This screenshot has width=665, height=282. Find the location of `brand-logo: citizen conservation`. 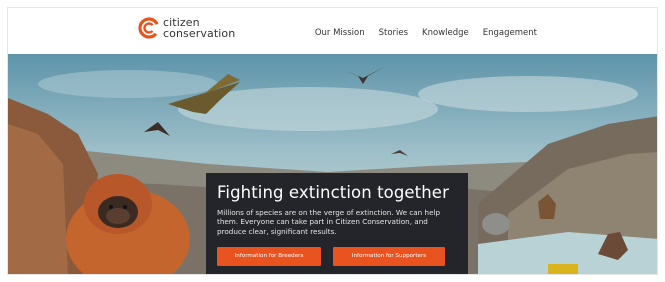

brand-logo: citizen conservation is located at coordinates (186, 28).